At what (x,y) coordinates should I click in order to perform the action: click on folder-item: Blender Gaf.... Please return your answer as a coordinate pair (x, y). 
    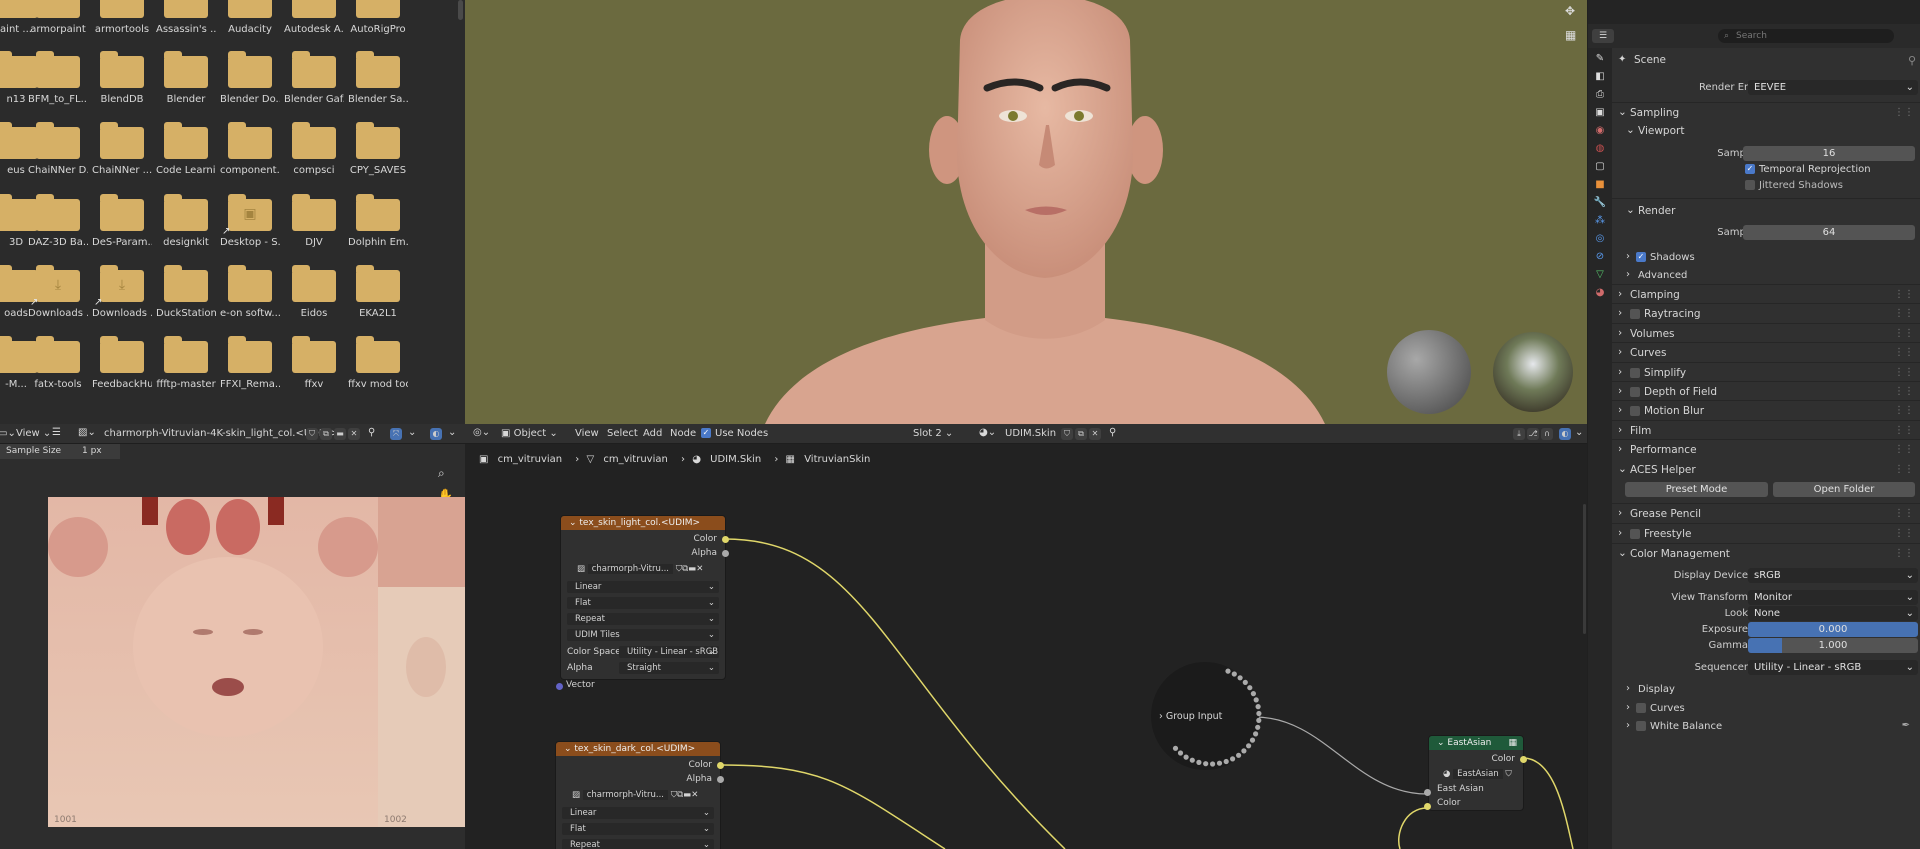
    Looking at the image, I should click on (314, 78).